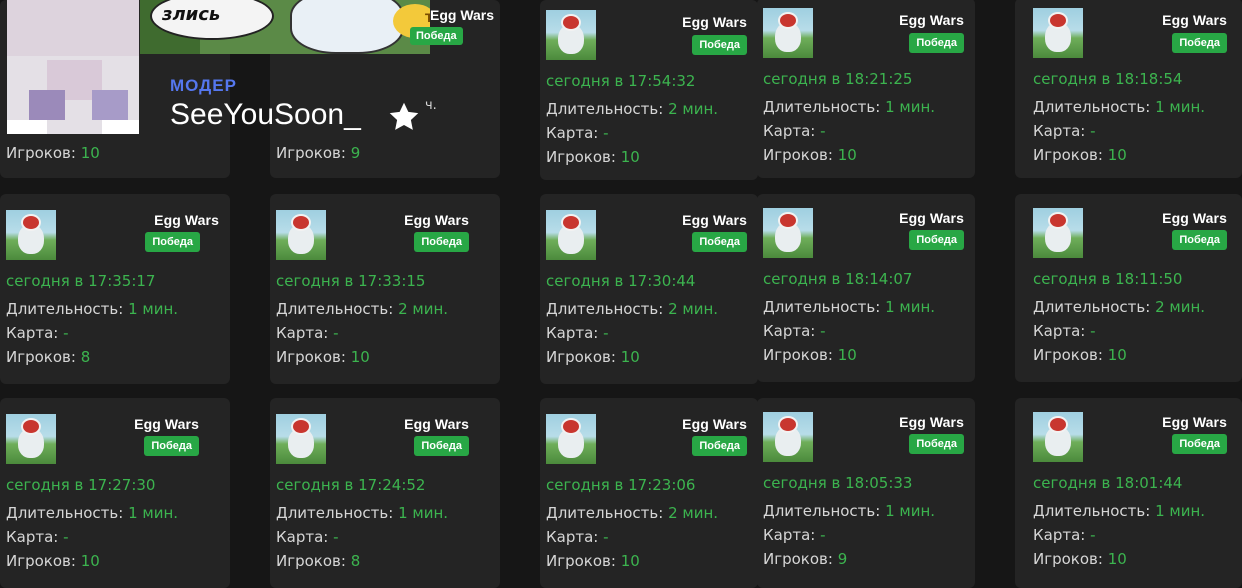 The width and height of the screenshot is (1242, 588). What do you see at coordinates (73, 67) in the screenshot?
I see `avatar` at bounding box center [73, 67].